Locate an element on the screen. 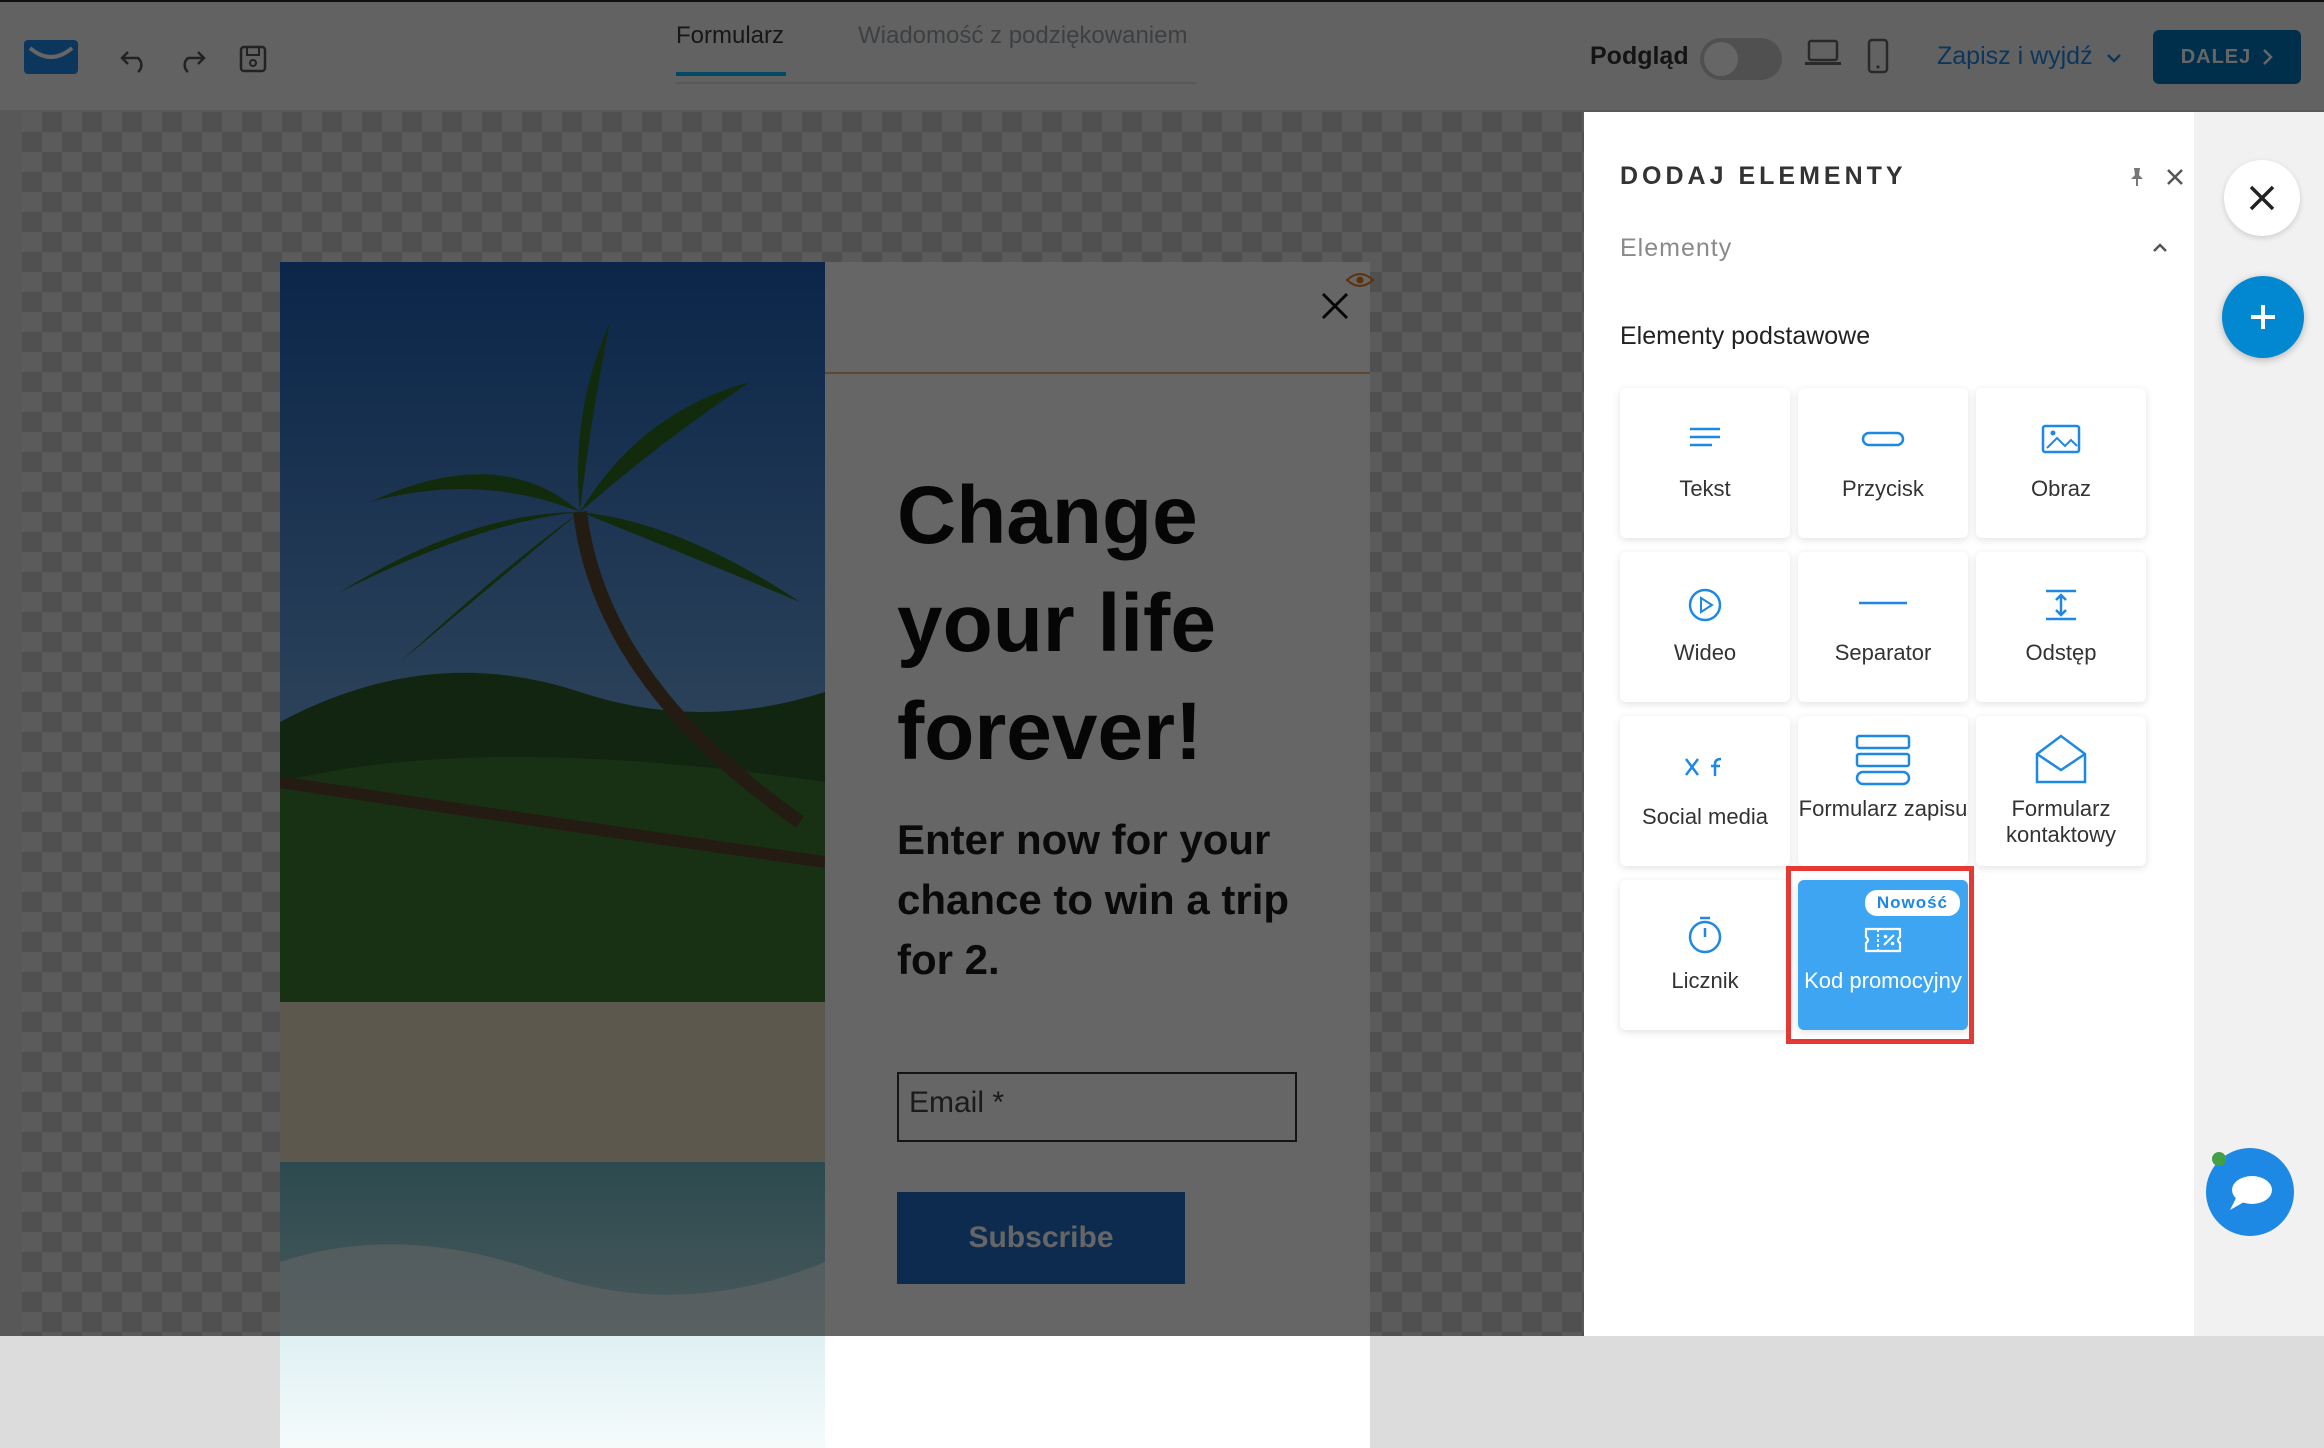 The height and width of the screenshot is (1448, 2324). tab-thank-you-message: Wiadomość z podziękowaniem is located at coordinates (1022, 36).